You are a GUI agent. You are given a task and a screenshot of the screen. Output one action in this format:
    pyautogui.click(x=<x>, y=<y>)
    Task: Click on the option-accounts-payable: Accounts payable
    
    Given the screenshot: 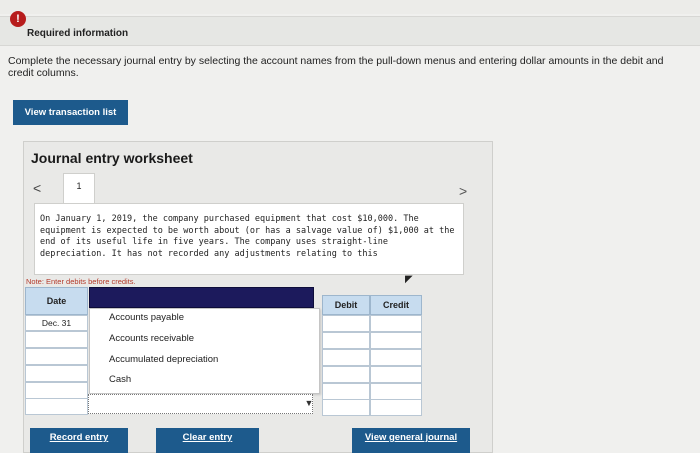 What is the action you would take?
    pyautogui.click(x=146, y=317)
    